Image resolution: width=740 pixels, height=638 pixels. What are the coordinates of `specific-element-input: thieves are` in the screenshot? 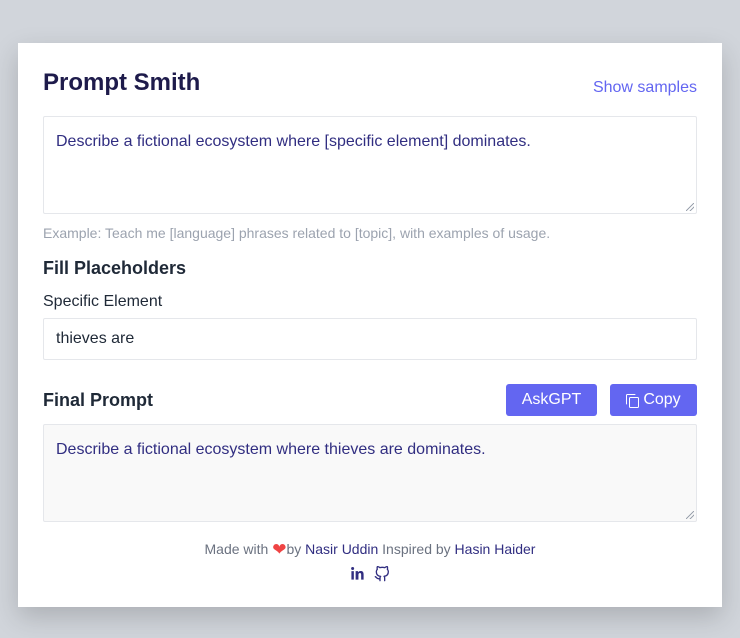 It's located at (370, 339).